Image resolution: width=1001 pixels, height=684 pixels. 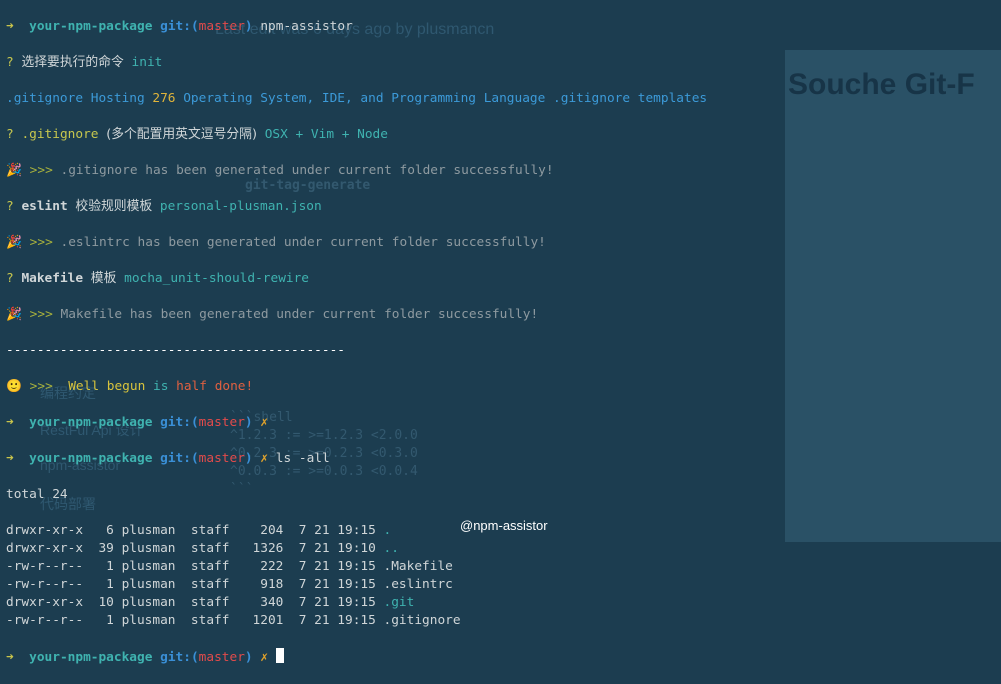 I want to click on command: npm-assistor, so click(x=306, y=26).